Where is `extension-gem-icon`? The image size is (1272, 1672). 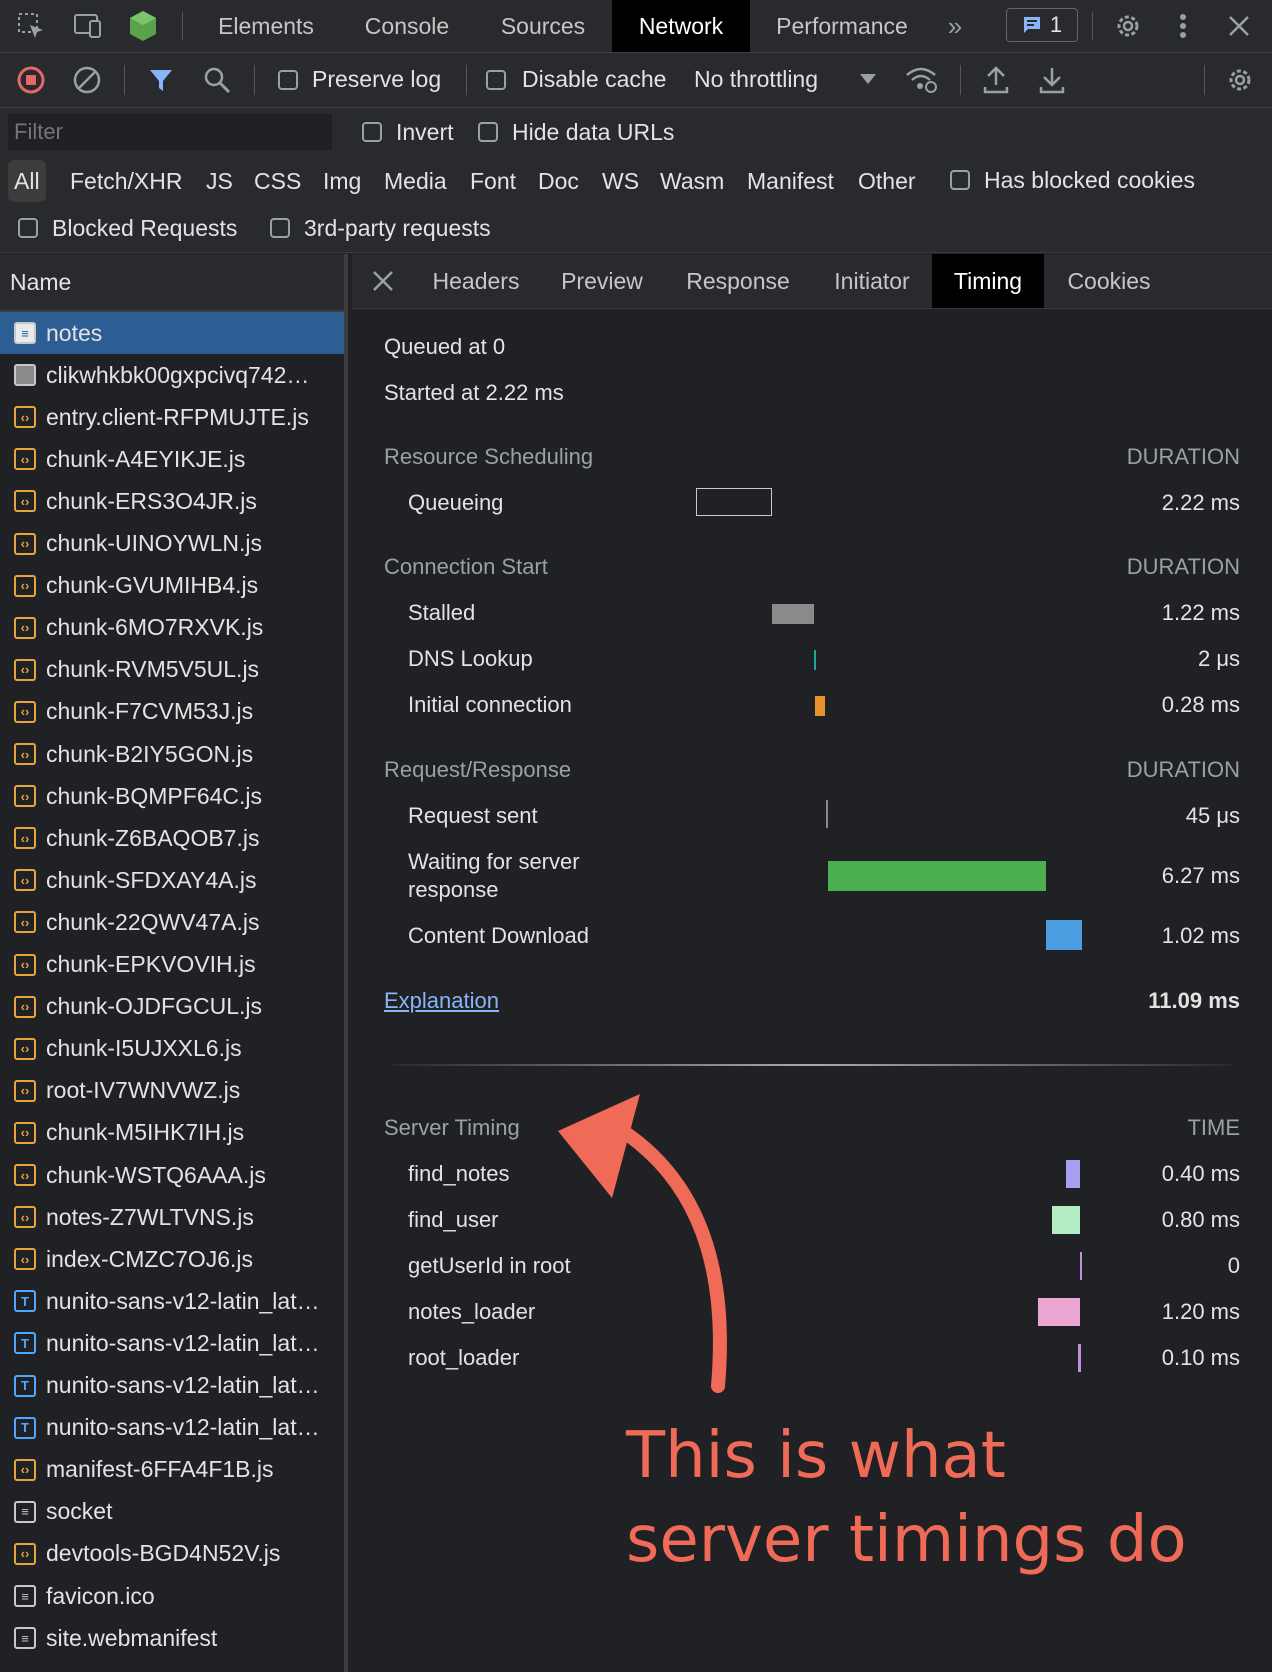 extension-gem-icon is located at coordinates (143, 26).